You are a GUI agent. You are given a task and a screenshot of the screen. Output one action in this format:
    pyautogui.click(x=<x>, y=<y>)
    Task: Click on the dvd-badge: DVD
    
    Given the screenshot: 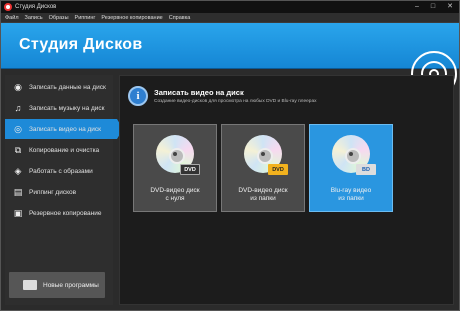 What is the action you would take?
    pyautogui.click(x=190, y=169)
    